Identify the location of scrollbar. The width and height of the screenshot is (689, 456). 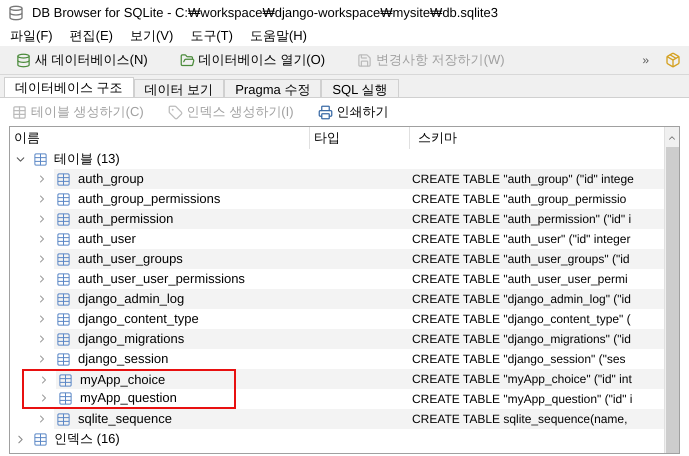
(671, 290).